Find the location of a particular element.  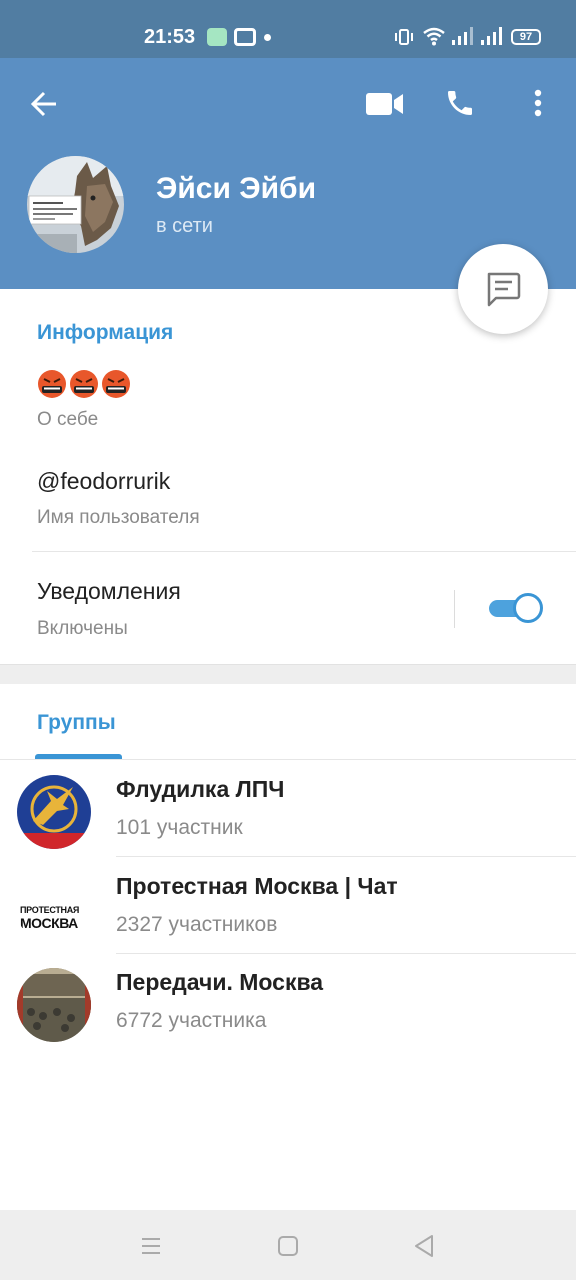

group-avatar: ПРОТЕСТНАЯ МОСКВА is located at coordinates (54, 909).